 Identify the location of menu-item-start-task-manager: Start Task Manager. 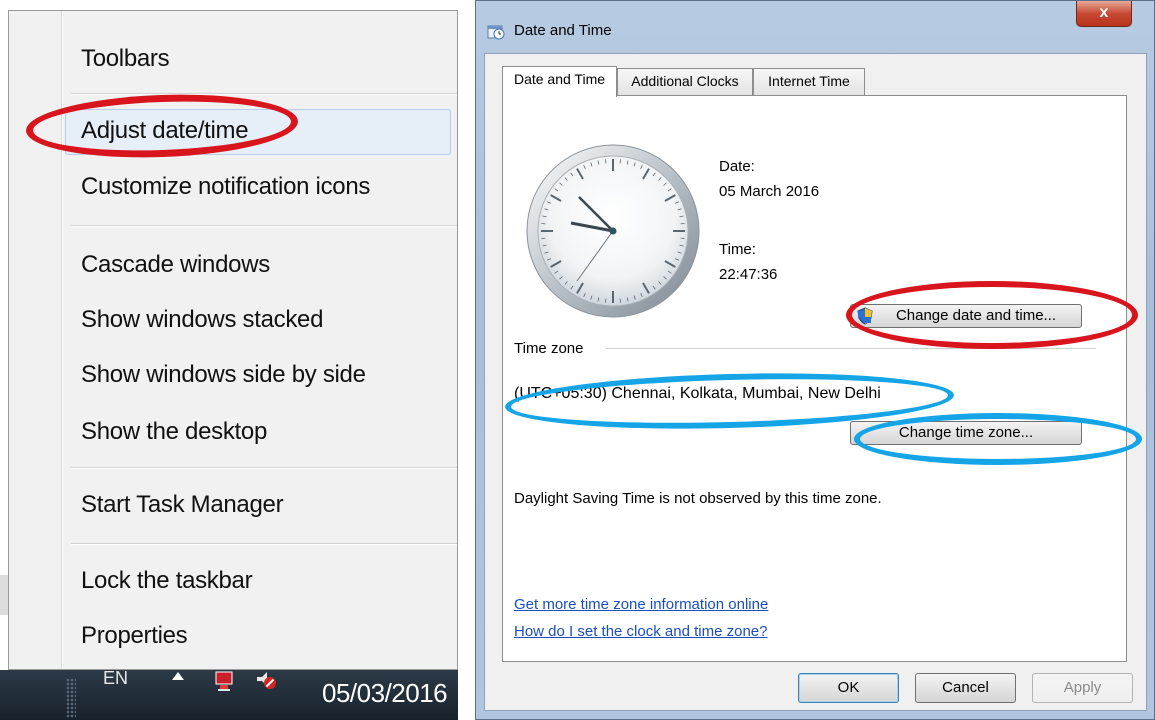
(182, 505).